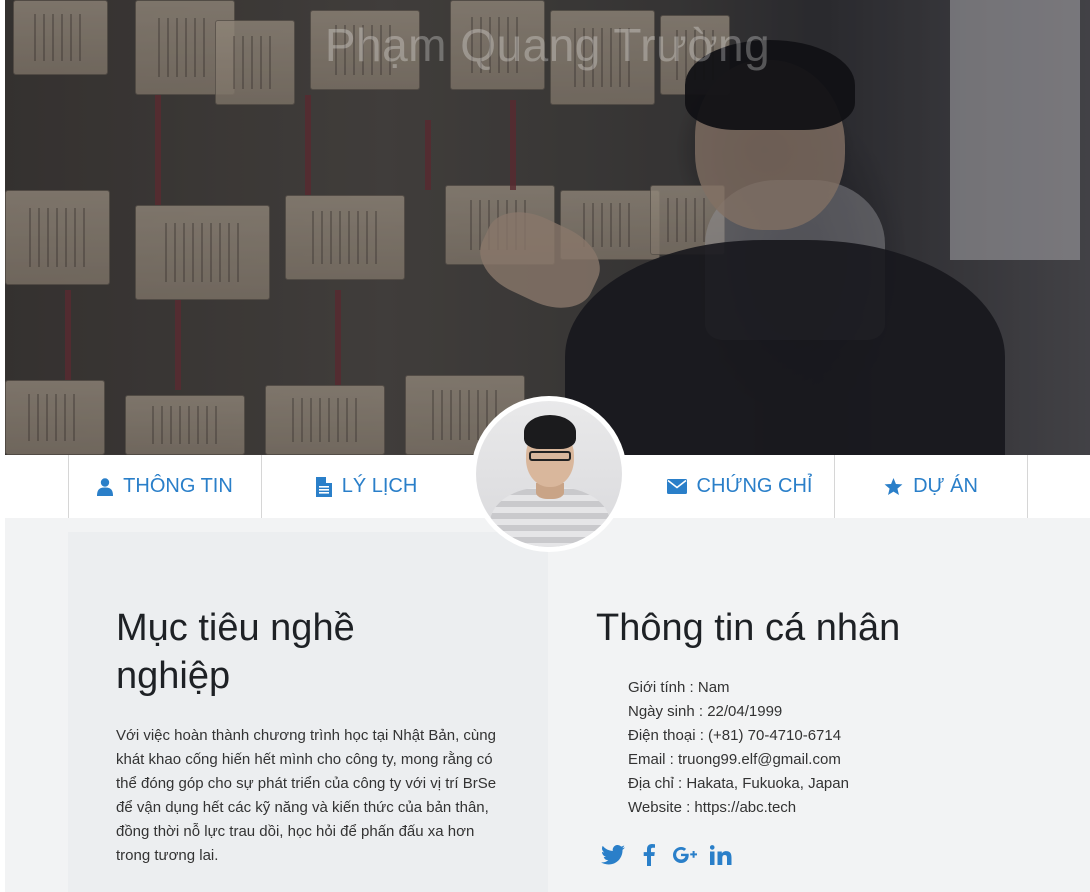  What do you see at coordinates (705, 711) in the screenshot?
I see `birthdate-field: Ngày sinh : 22/04/1999` at bounding box center [705, 711].